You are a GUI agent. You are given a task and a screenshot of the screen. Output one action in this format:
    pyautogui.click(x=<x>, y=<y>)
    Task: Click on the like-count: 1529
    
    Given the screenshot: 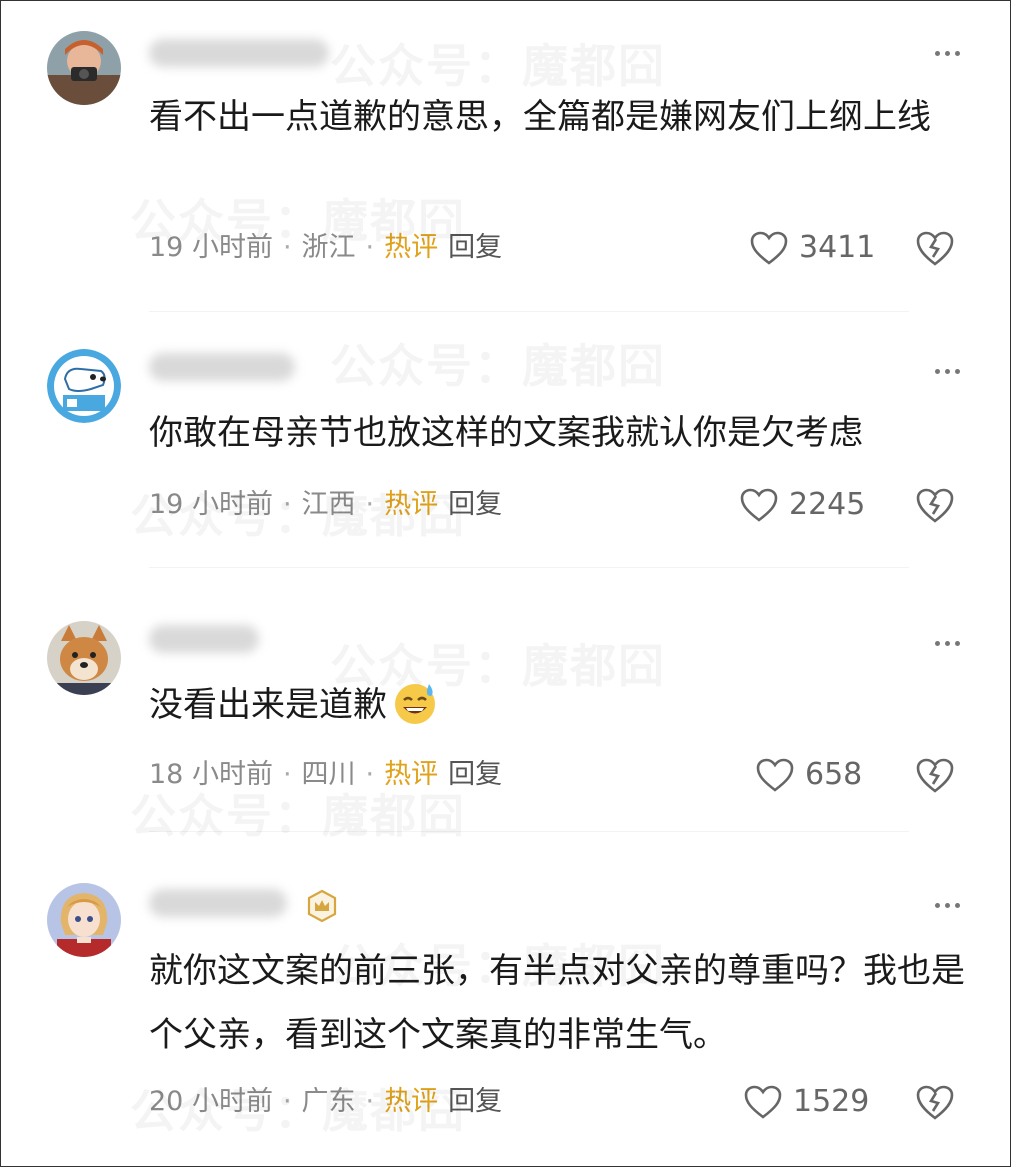 What is the action you would take?
    pyautogui.click(x=831, y=1101)
    